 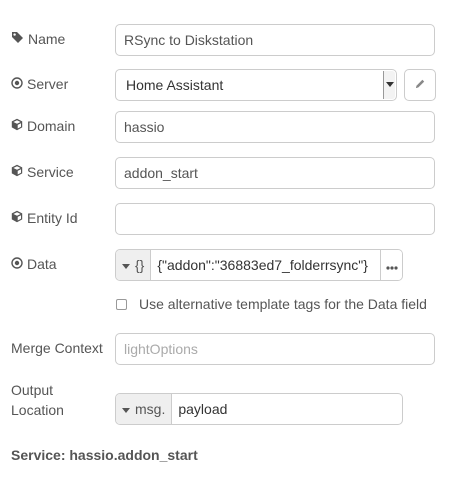 I want to click on output-location-label: Output Location, so click(x=37, y=400).